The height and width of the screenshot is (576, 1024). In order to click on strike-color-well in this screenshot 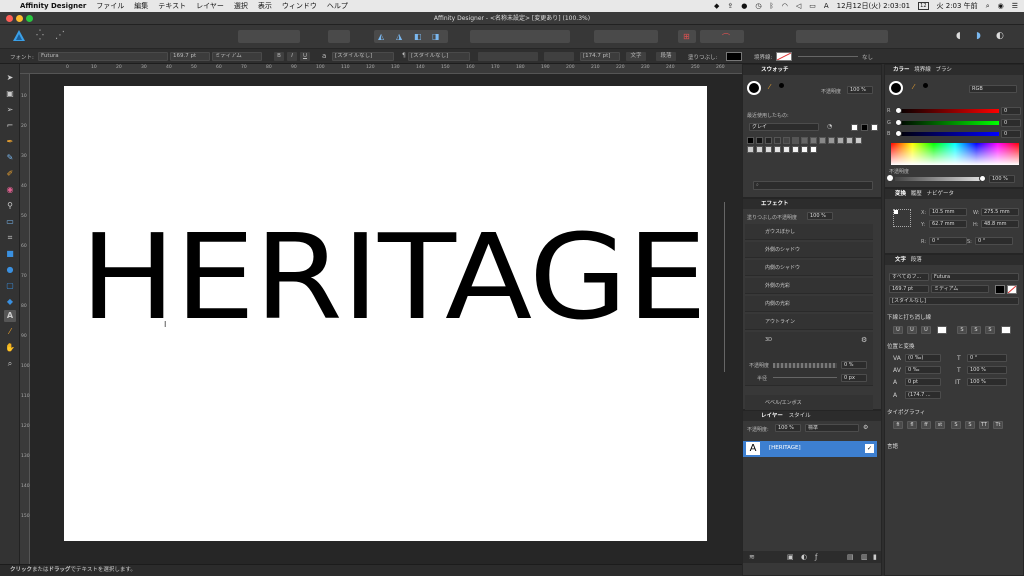, I will do `click(1006, 330)`.